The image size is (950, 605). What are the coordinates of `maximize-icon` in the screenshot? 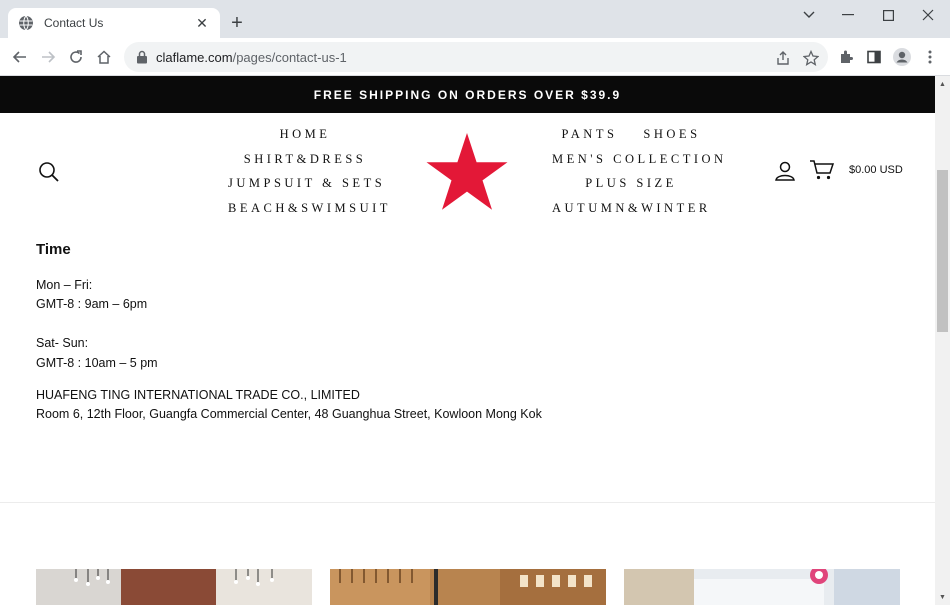 It's located at (888, 15).